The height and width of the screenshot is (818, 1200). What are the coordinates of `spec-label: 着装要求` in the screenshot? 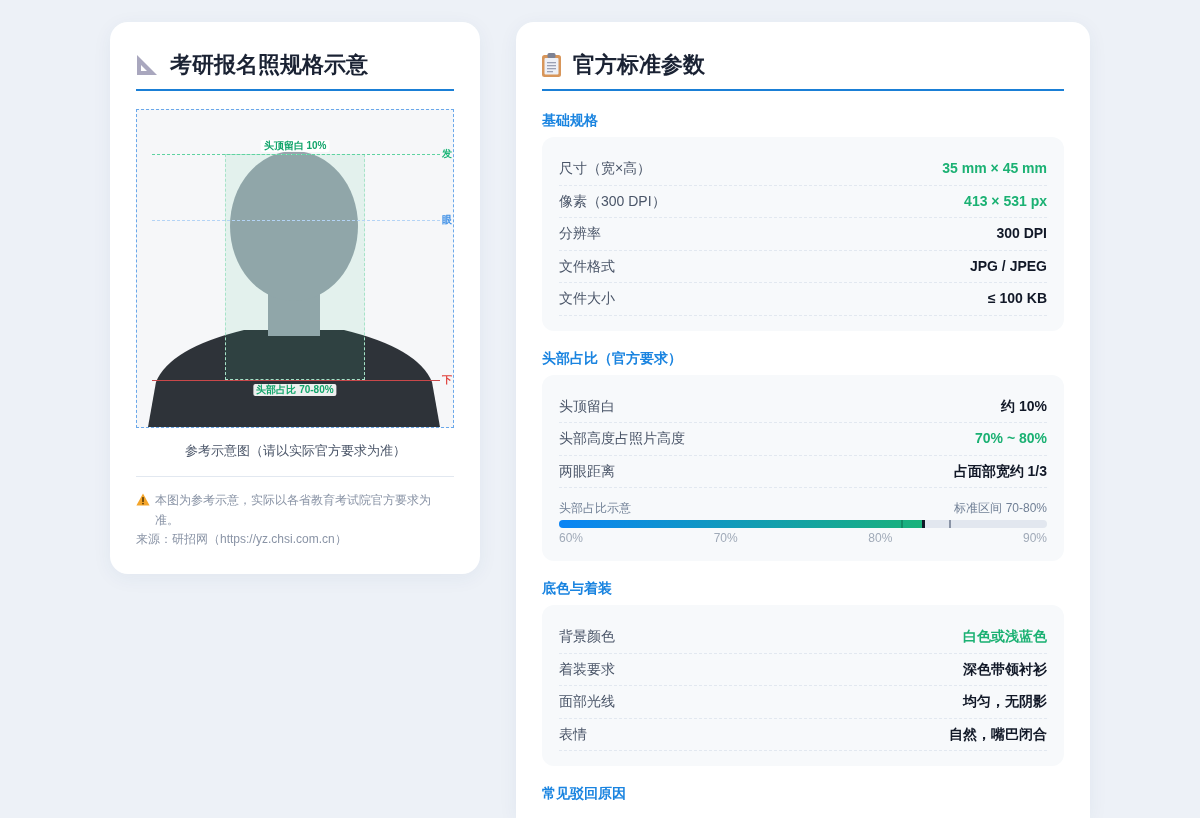 It's located at (587, 669).